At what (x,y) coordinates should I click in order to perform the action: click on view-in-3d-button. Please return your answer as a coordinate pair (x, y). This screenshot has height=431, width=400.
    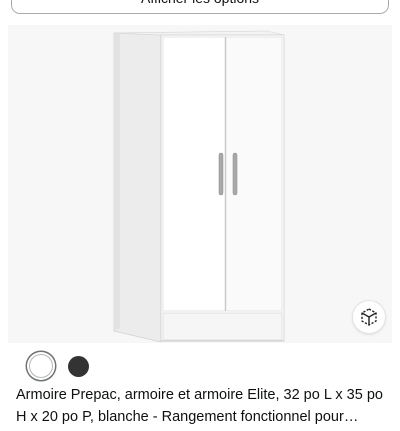
    Looking at the image, I should click on (369, 317).